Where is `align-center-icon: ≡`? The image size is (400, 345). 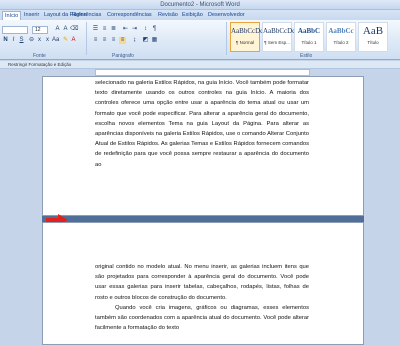
align-center-icon: ≡ is located at coordinates (104, 40).